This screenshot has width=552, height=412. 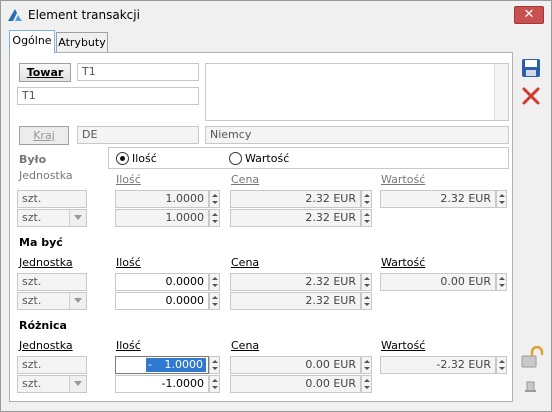 I want to click on bylo-value-1-spinner, so click(x=501, y=199).